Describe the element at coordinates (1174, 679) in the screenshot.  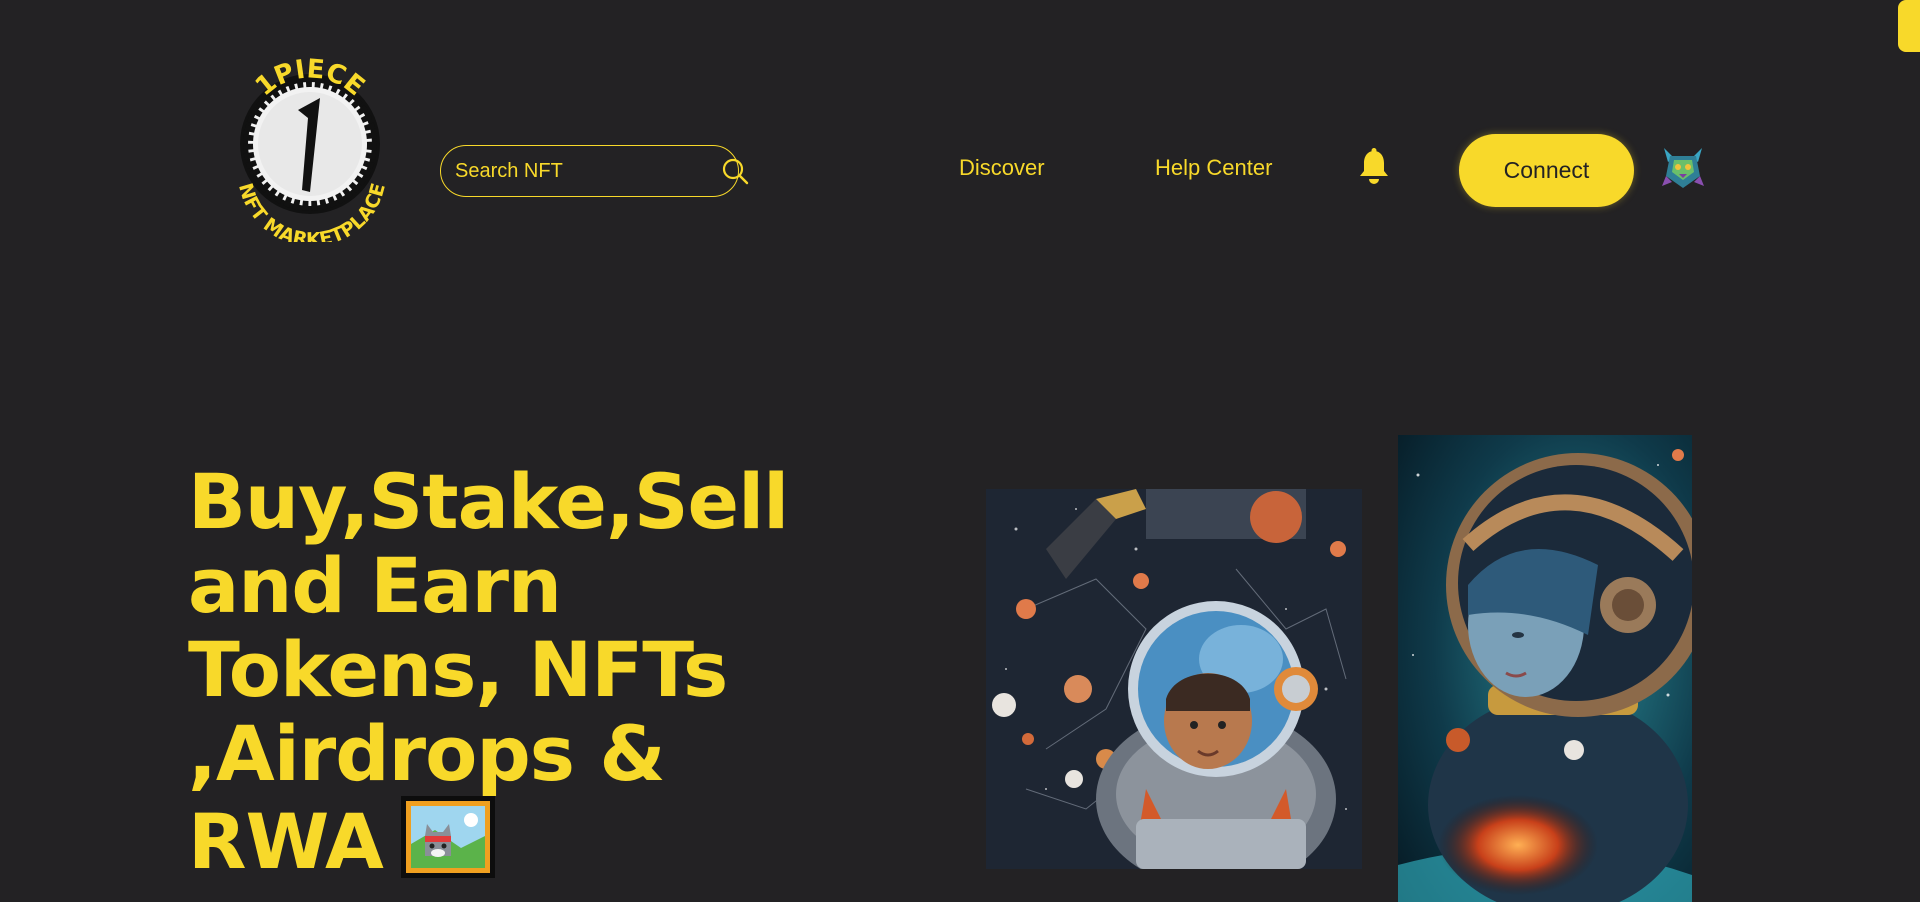
I see `astronaut-boy-artwork` at that location.